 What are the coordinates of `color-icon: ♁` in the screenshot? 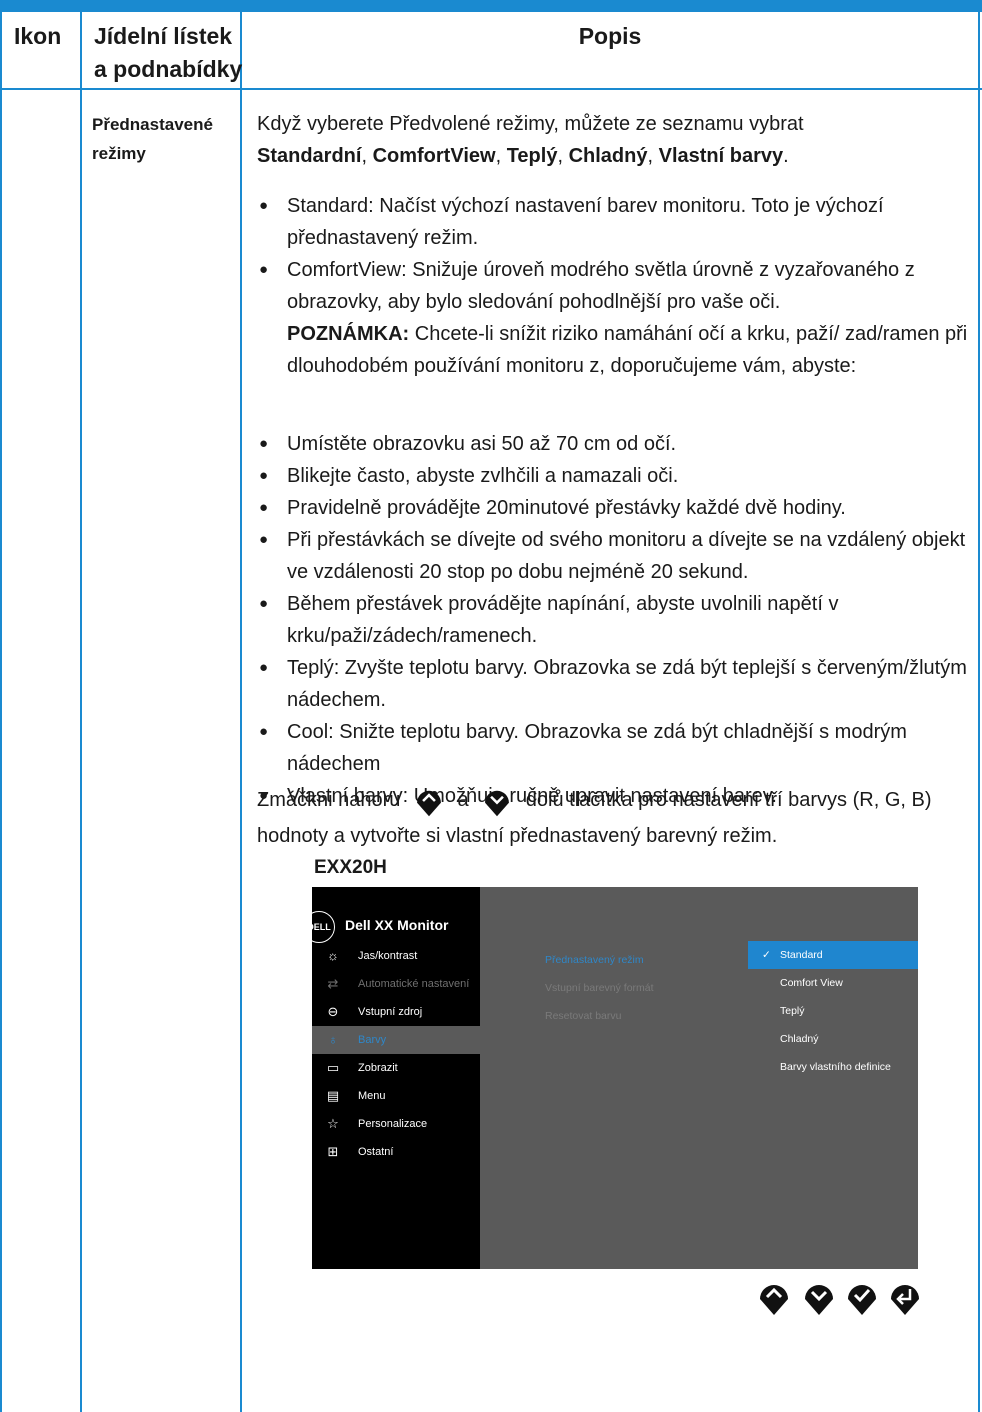 It's located at (333, 1039).